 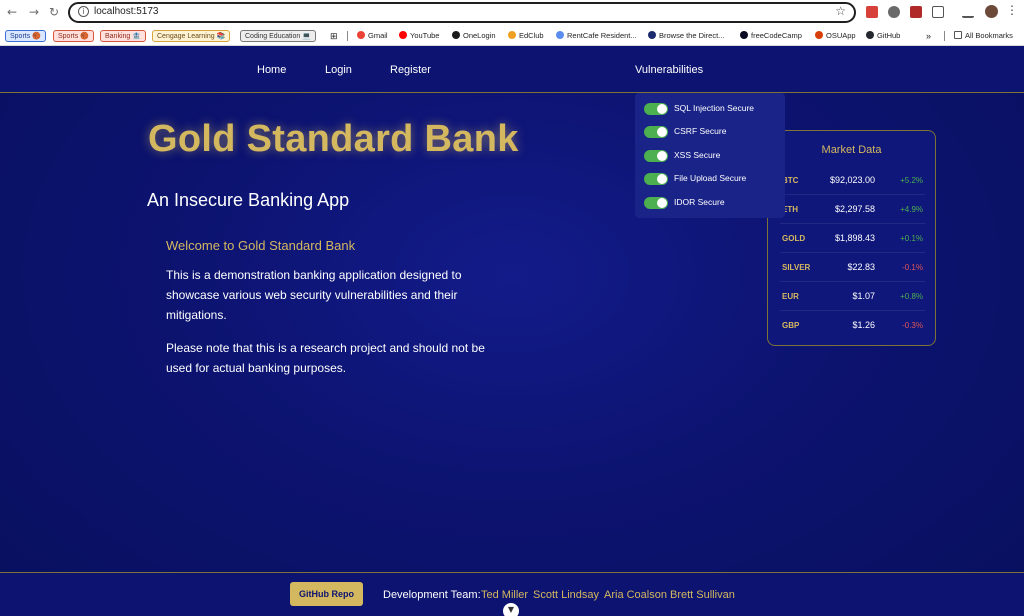 What do you see at coordinates (791, 325) in the screenshot?
I see `market-symbol: GBP` at bounding box center [791, 325].